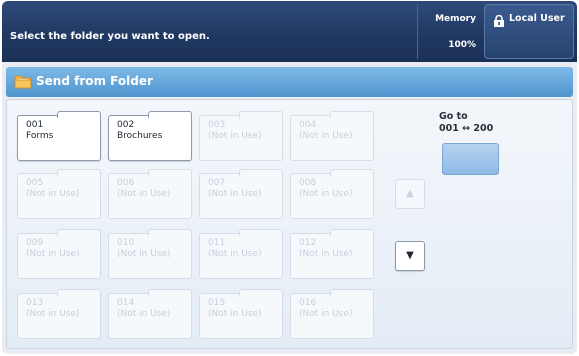 This screenshot has height=356, width=579. I want to click on folder-004-button: 004 (Not in Use), so click(332, 136).